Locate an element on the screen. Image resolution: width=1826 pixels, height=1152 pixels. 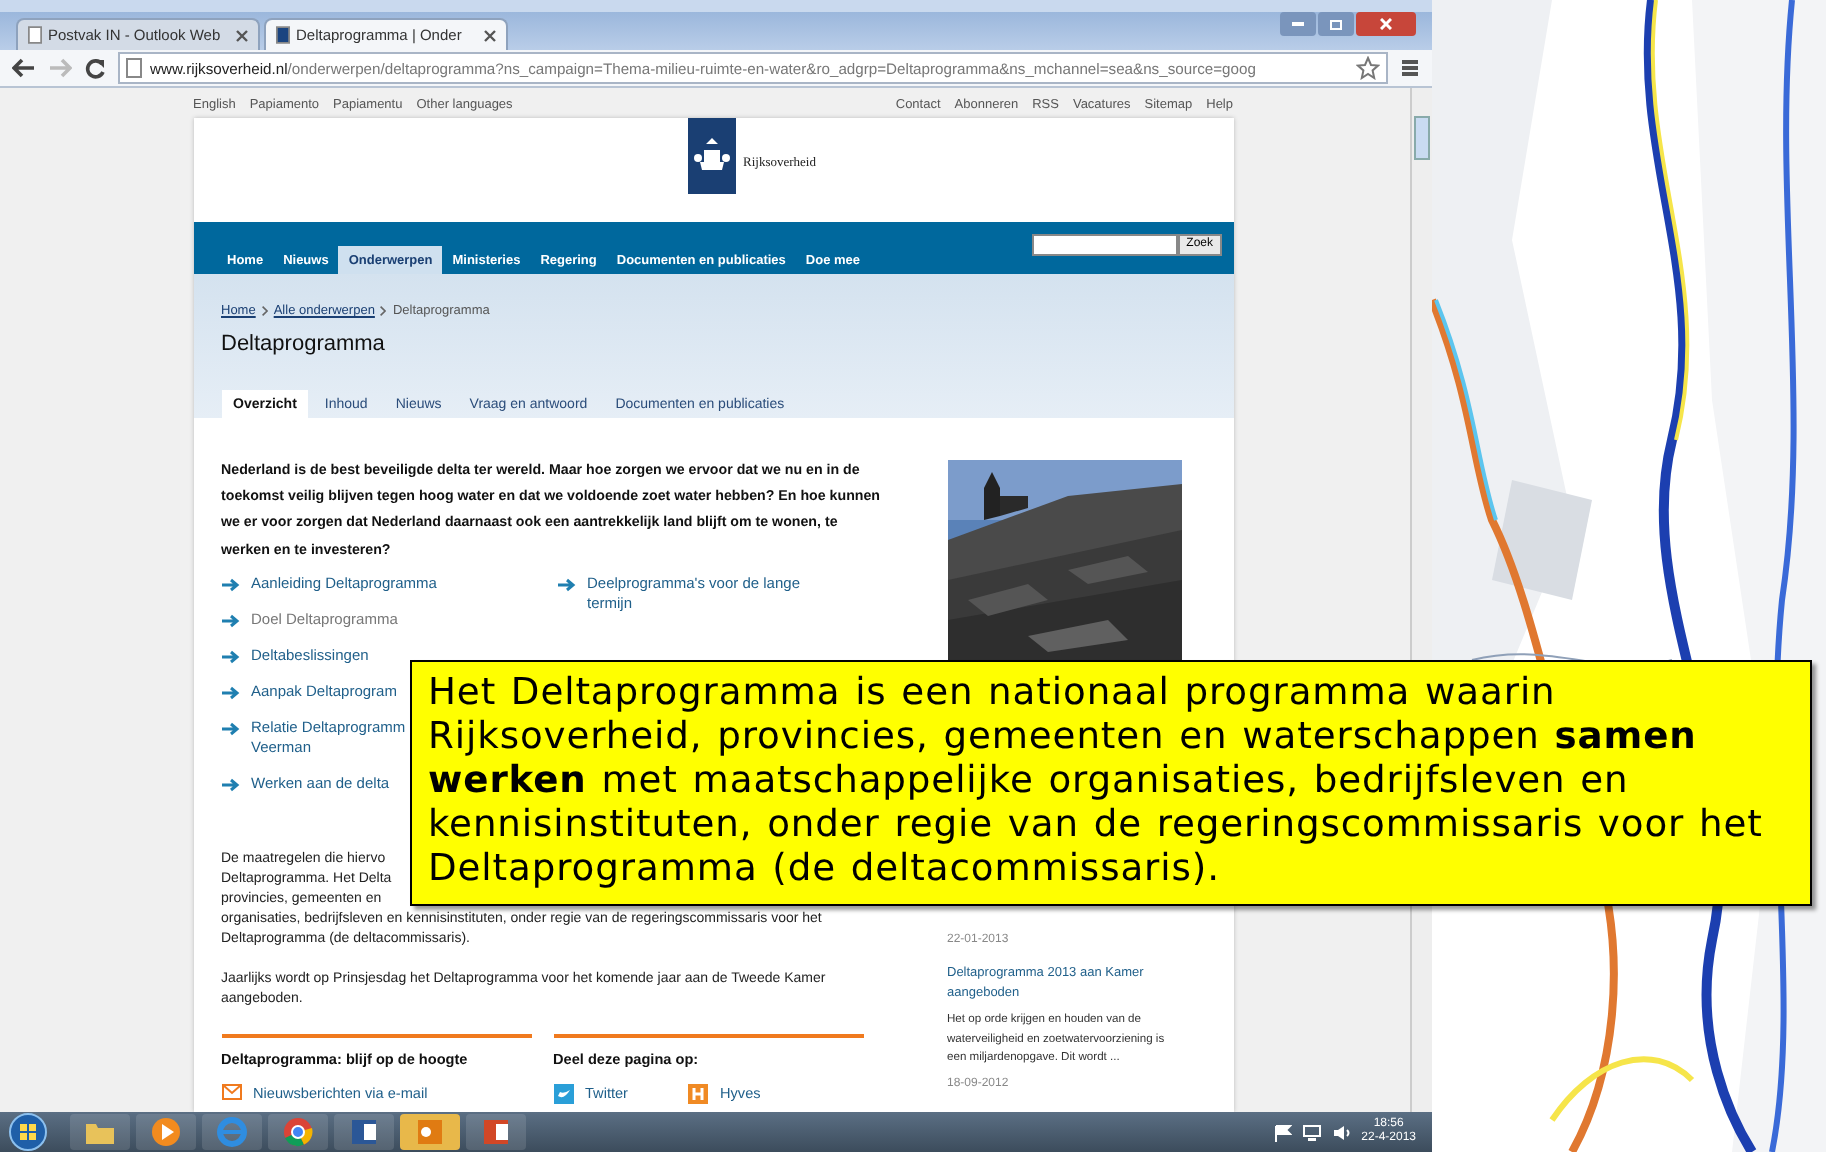
network-icon is located at coordinates (1311, 1132).